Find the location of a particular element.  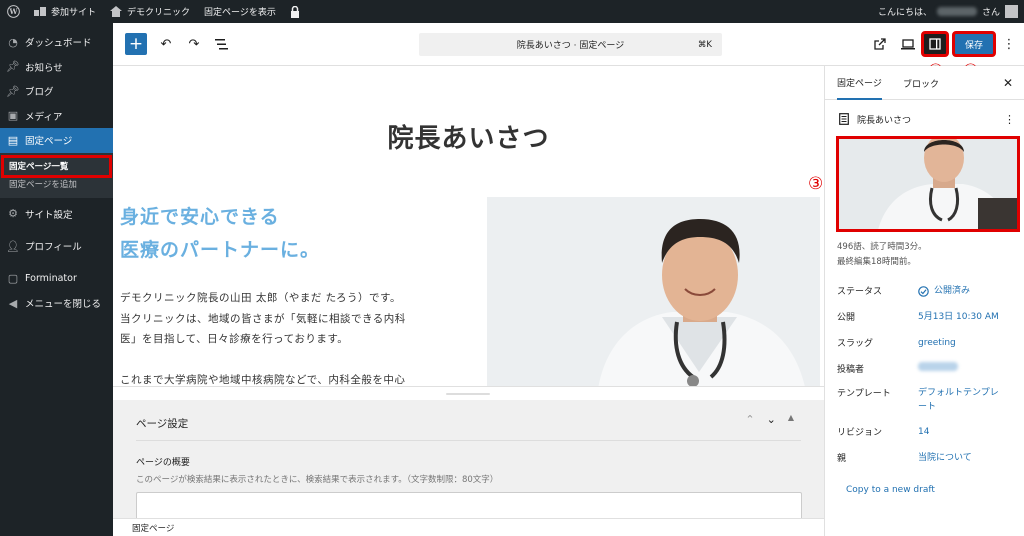

template-line-1: デフォルトテンプレ is located at coordinates (958, 393).